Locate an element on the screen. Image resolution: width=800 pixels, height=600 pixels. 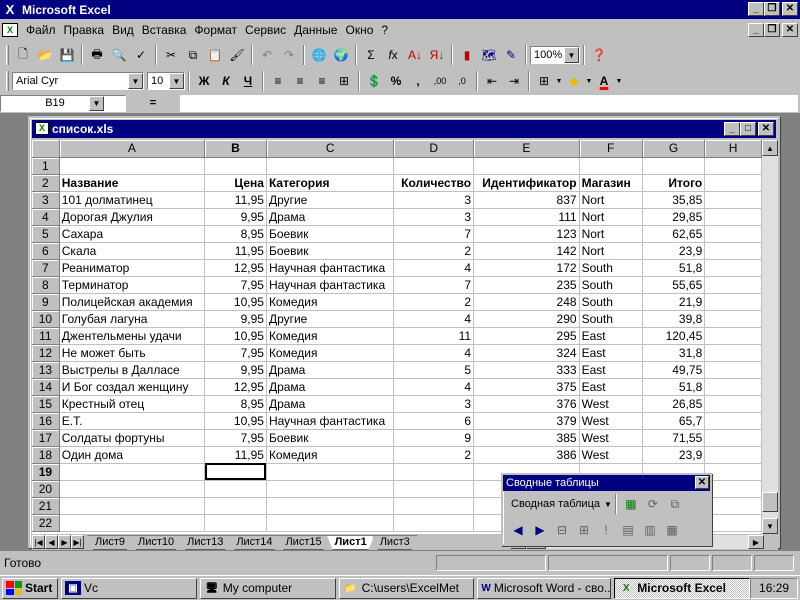
web-toolbar-icon: 🌍 is located at coordinates (341, 55).